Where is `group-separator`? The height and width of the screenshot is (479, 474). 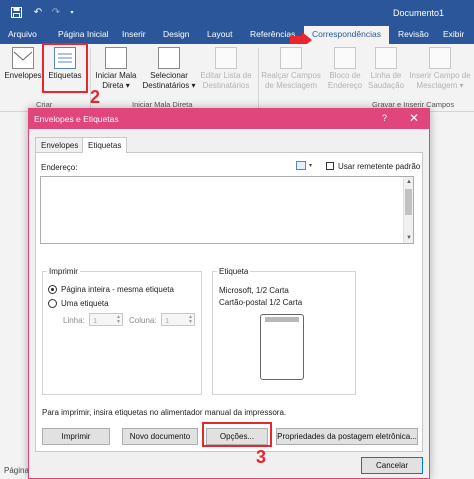
group-separator is located at coordinates (258, 78).